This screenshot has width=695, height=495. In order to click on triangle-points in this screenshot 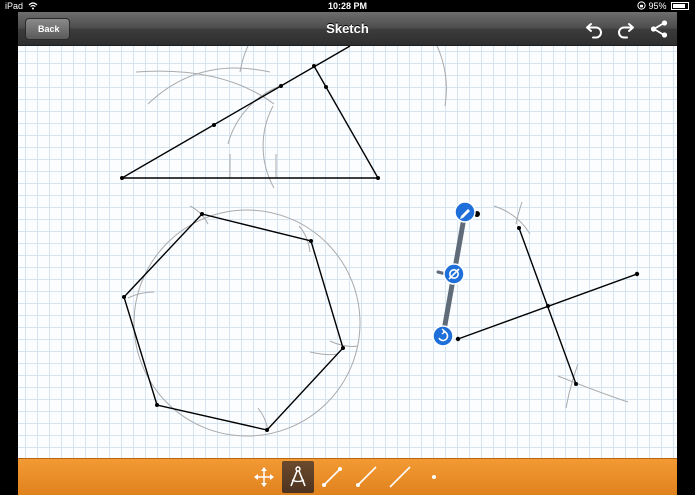, I will do `click(250, 122)`.